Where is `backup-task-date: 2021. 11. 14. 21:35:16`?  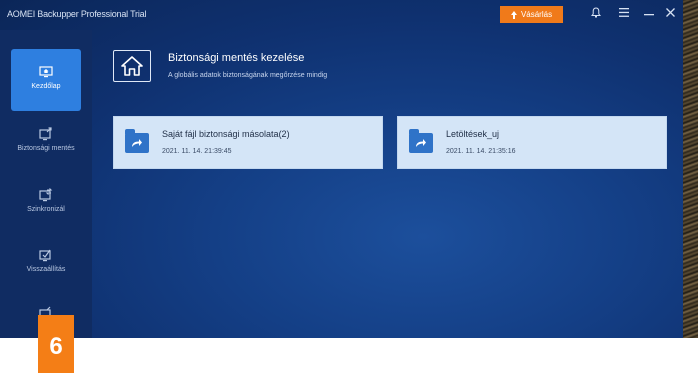 backup-task-date: 2021. 11. 14. 21:35:16 is located at coordinates (481, 151).